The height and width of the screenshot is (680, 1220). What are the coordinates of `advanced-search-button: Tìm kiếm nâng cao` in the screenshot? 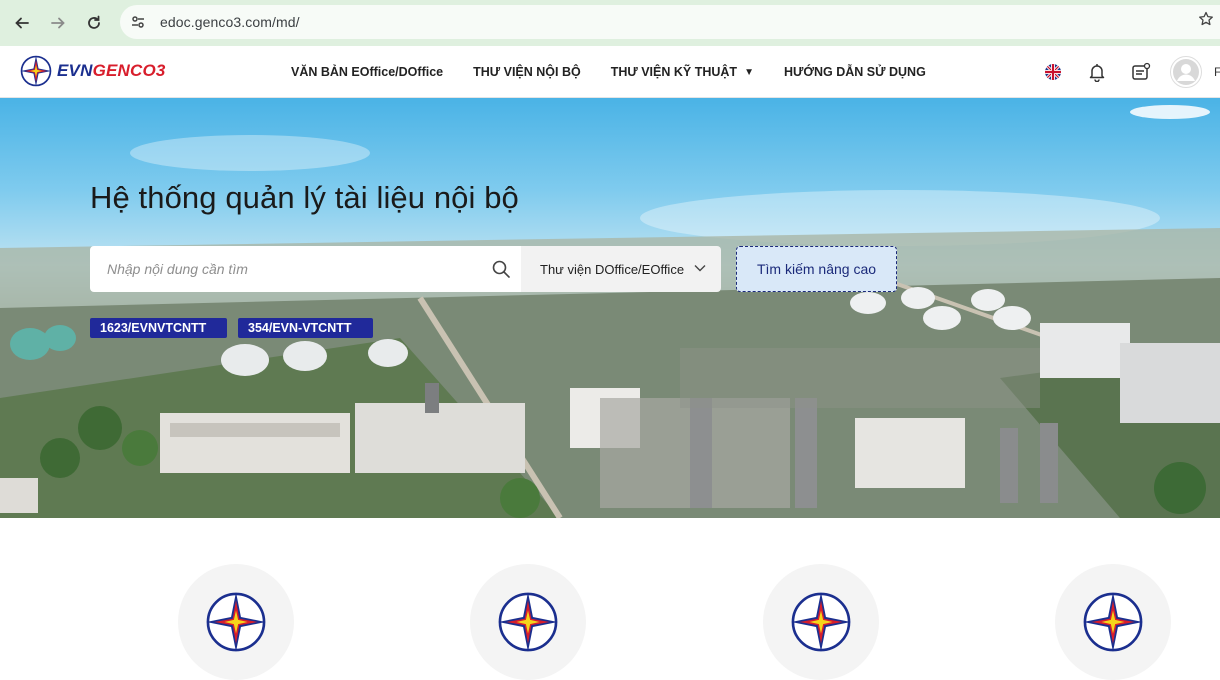 It's located at (816, 269).